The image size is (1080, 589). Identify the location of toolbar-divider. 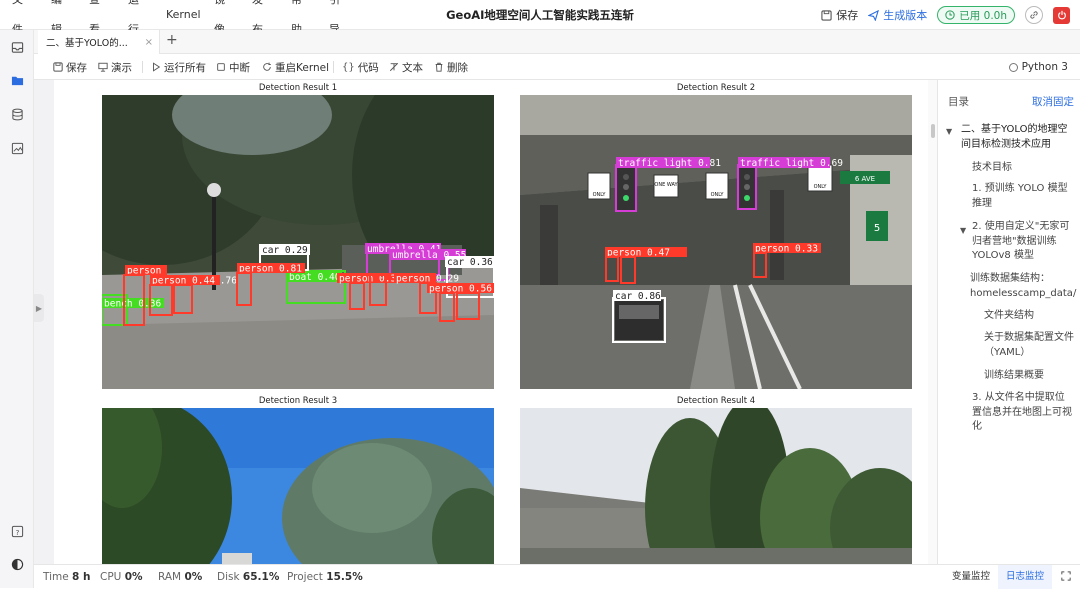
(142, 67).